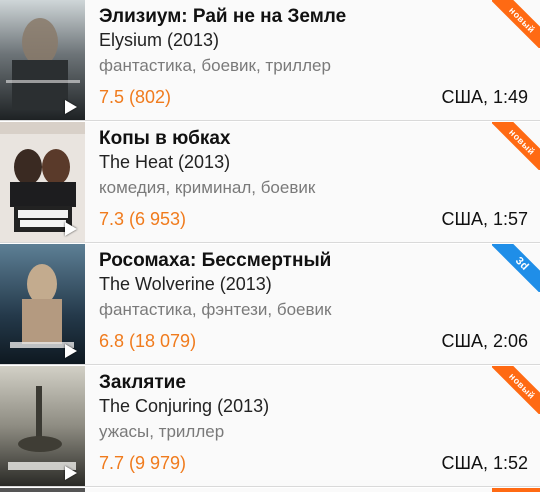 Image resolution: width=540 pixels, height=492 pixels. I want to click on original-title: The Heat (2013), so click(165, 162).